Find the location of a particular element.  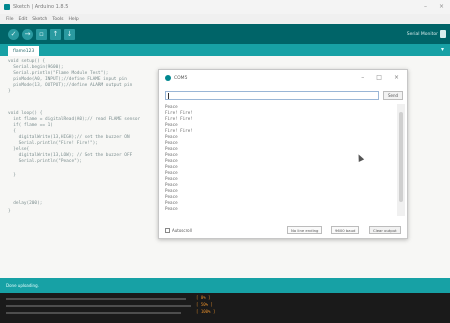

serial-window-controls: – □ × is located at coordinates (380, 77).